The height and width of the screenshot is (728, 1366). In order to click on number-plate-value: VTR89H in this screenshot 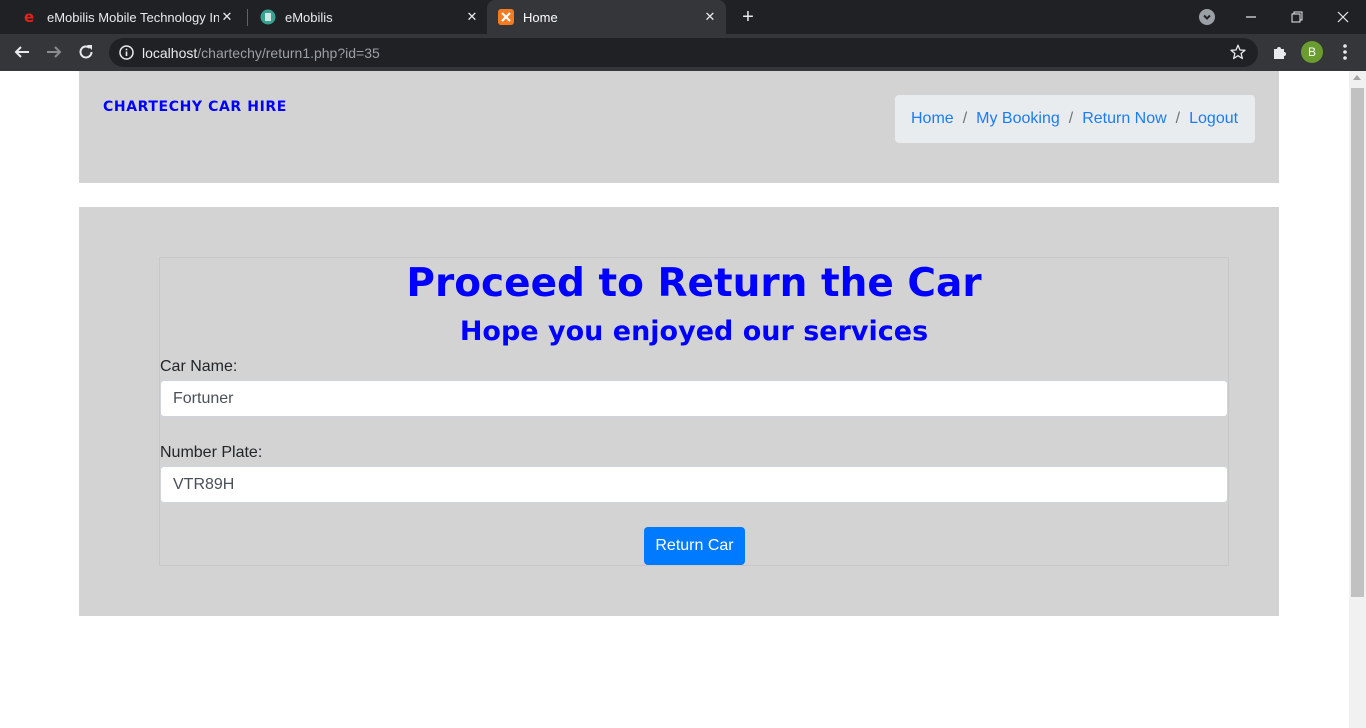, I will do `click(204, 484)`.